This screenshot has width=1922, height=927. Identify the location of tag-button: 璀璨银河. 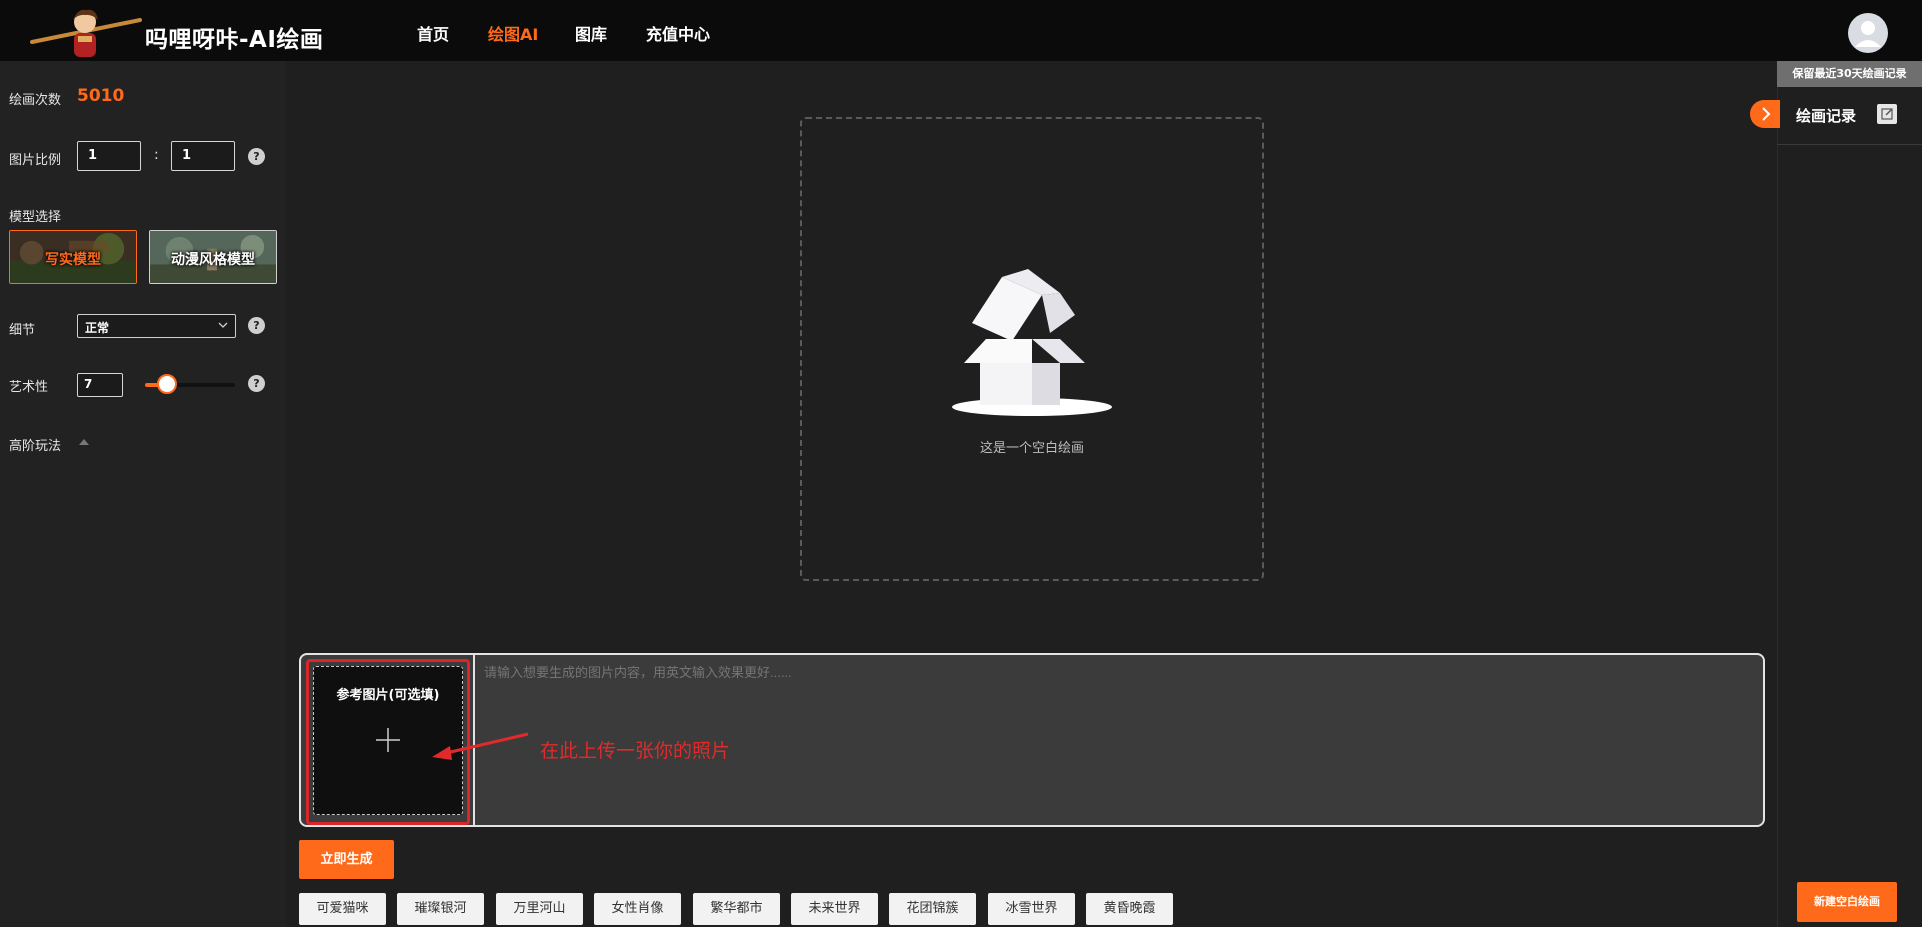
(440, 909).